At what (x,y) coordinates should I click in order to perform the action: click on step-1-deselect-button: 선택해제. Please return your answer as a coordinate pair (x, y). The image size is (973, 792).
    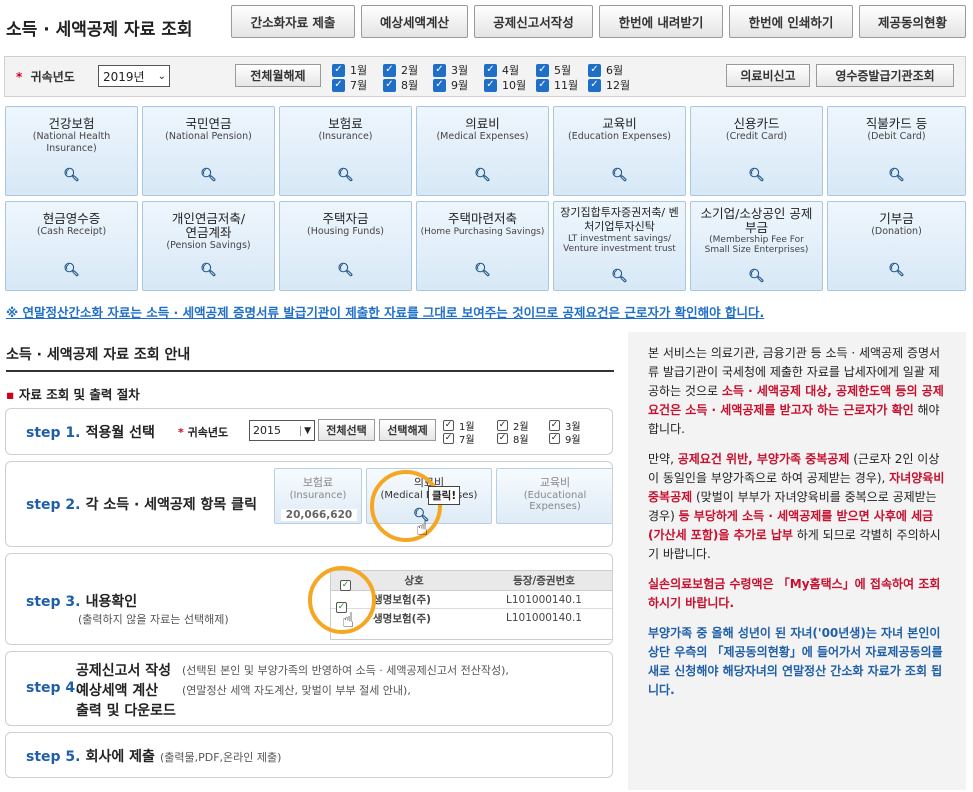
    Looking at the image, I should click on (407, 430).